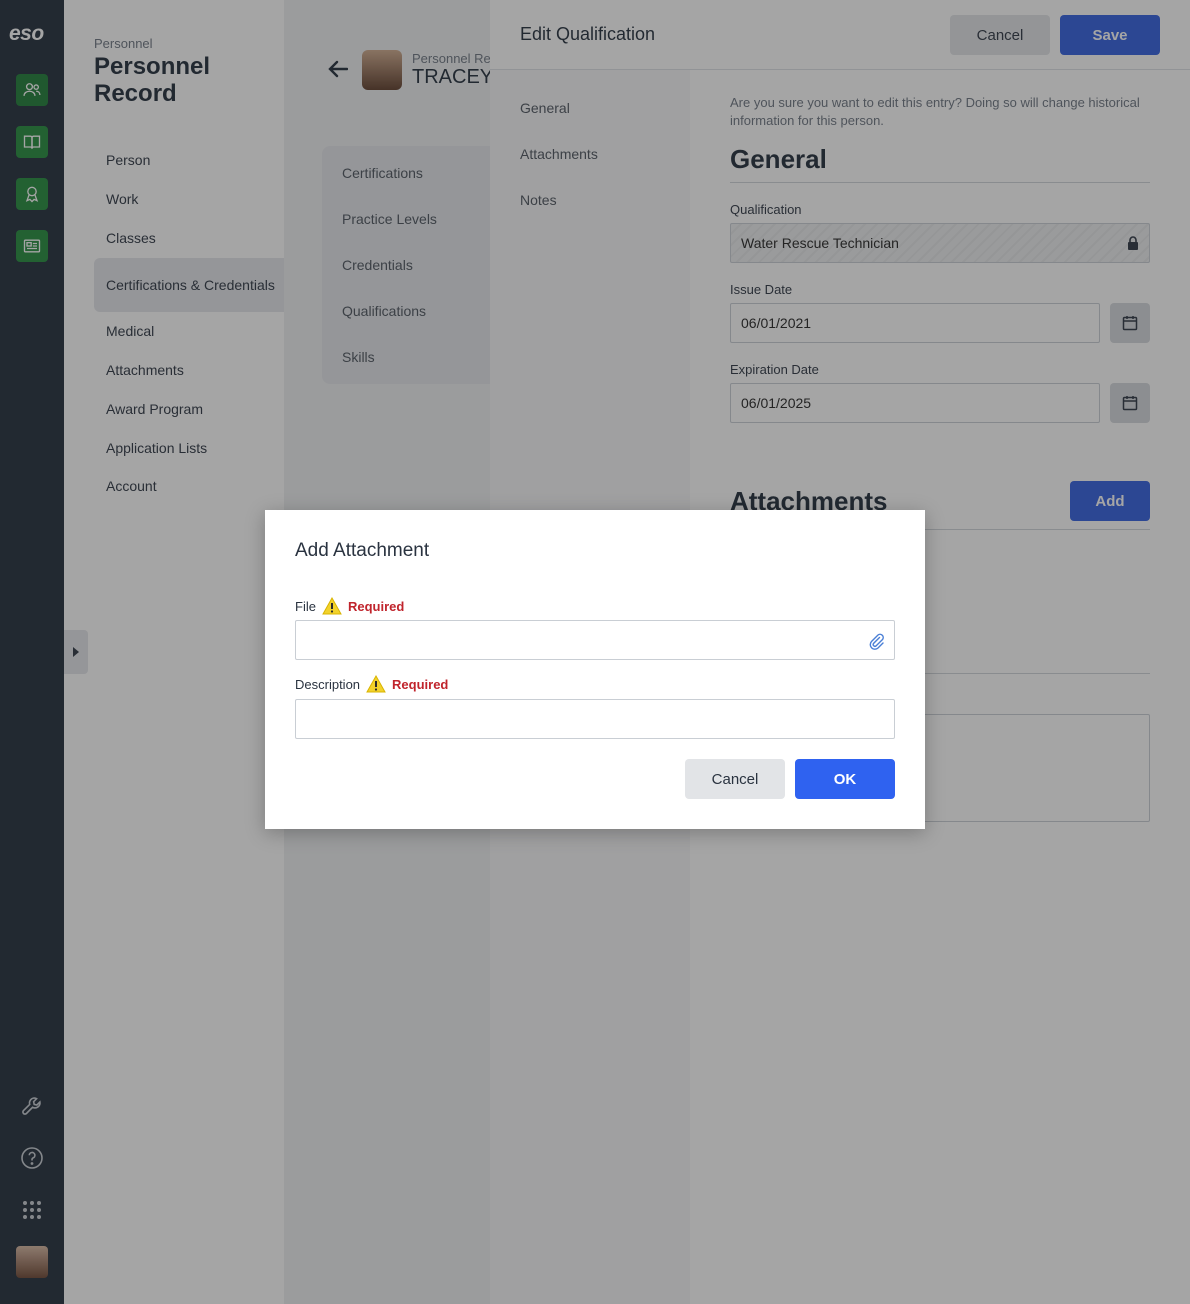 This screenshot has width=1190, height=1304. I want to click on description-input, so click(595, 719).